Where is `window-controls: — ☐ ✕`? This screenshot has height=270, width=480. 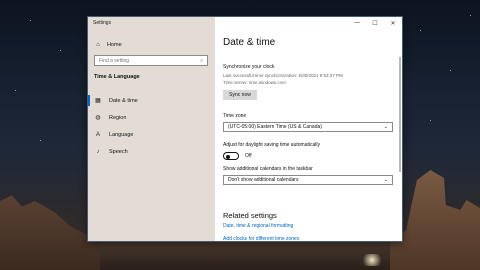
window-controls: — ☐ ✕ is located at coordinates (375, 23).